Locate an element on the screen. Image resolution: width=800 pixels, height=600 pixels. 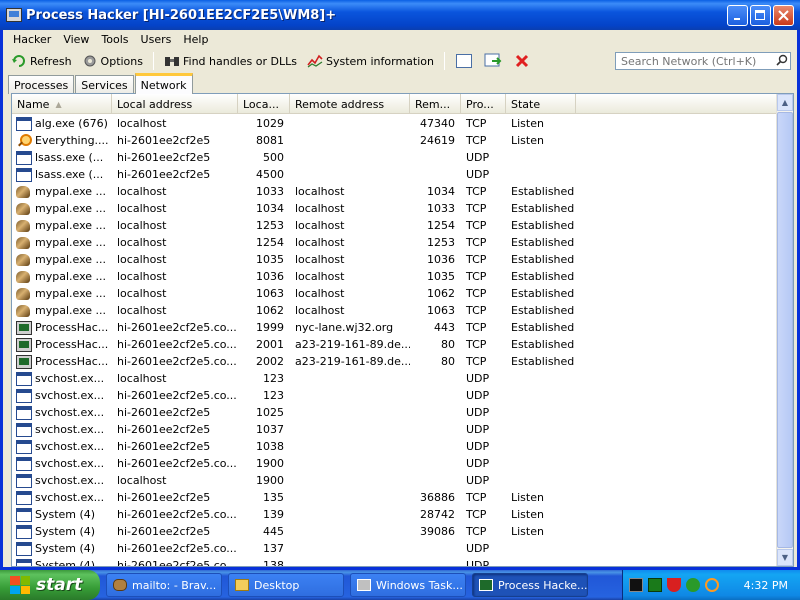
start-button: start is located at coordinates (50, 585).